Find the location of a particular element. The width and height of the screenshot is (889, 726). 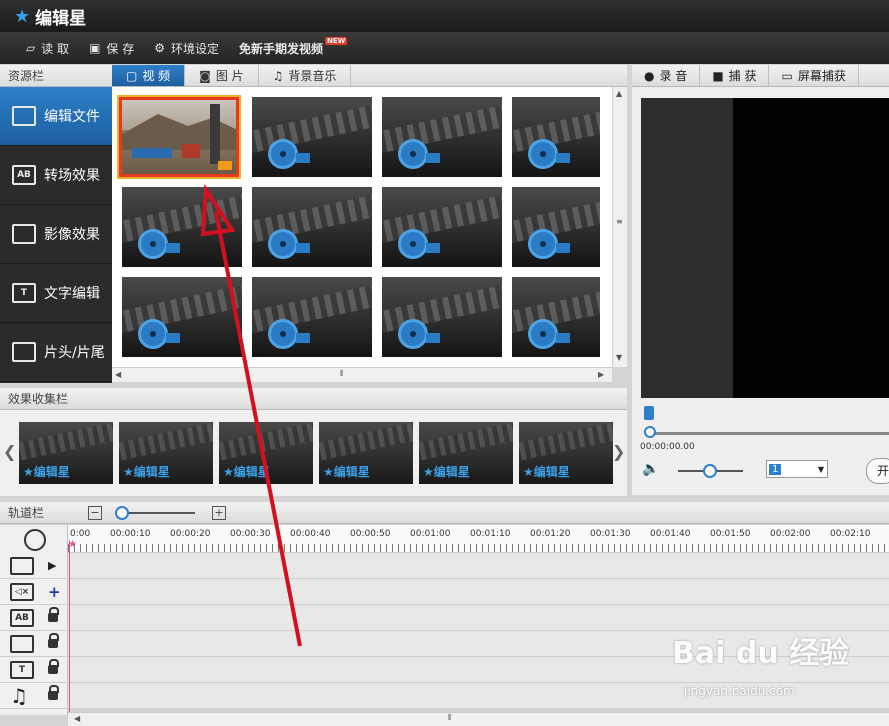

tab-capture: ■ 捕 获 is located at coordinates (735, 75).